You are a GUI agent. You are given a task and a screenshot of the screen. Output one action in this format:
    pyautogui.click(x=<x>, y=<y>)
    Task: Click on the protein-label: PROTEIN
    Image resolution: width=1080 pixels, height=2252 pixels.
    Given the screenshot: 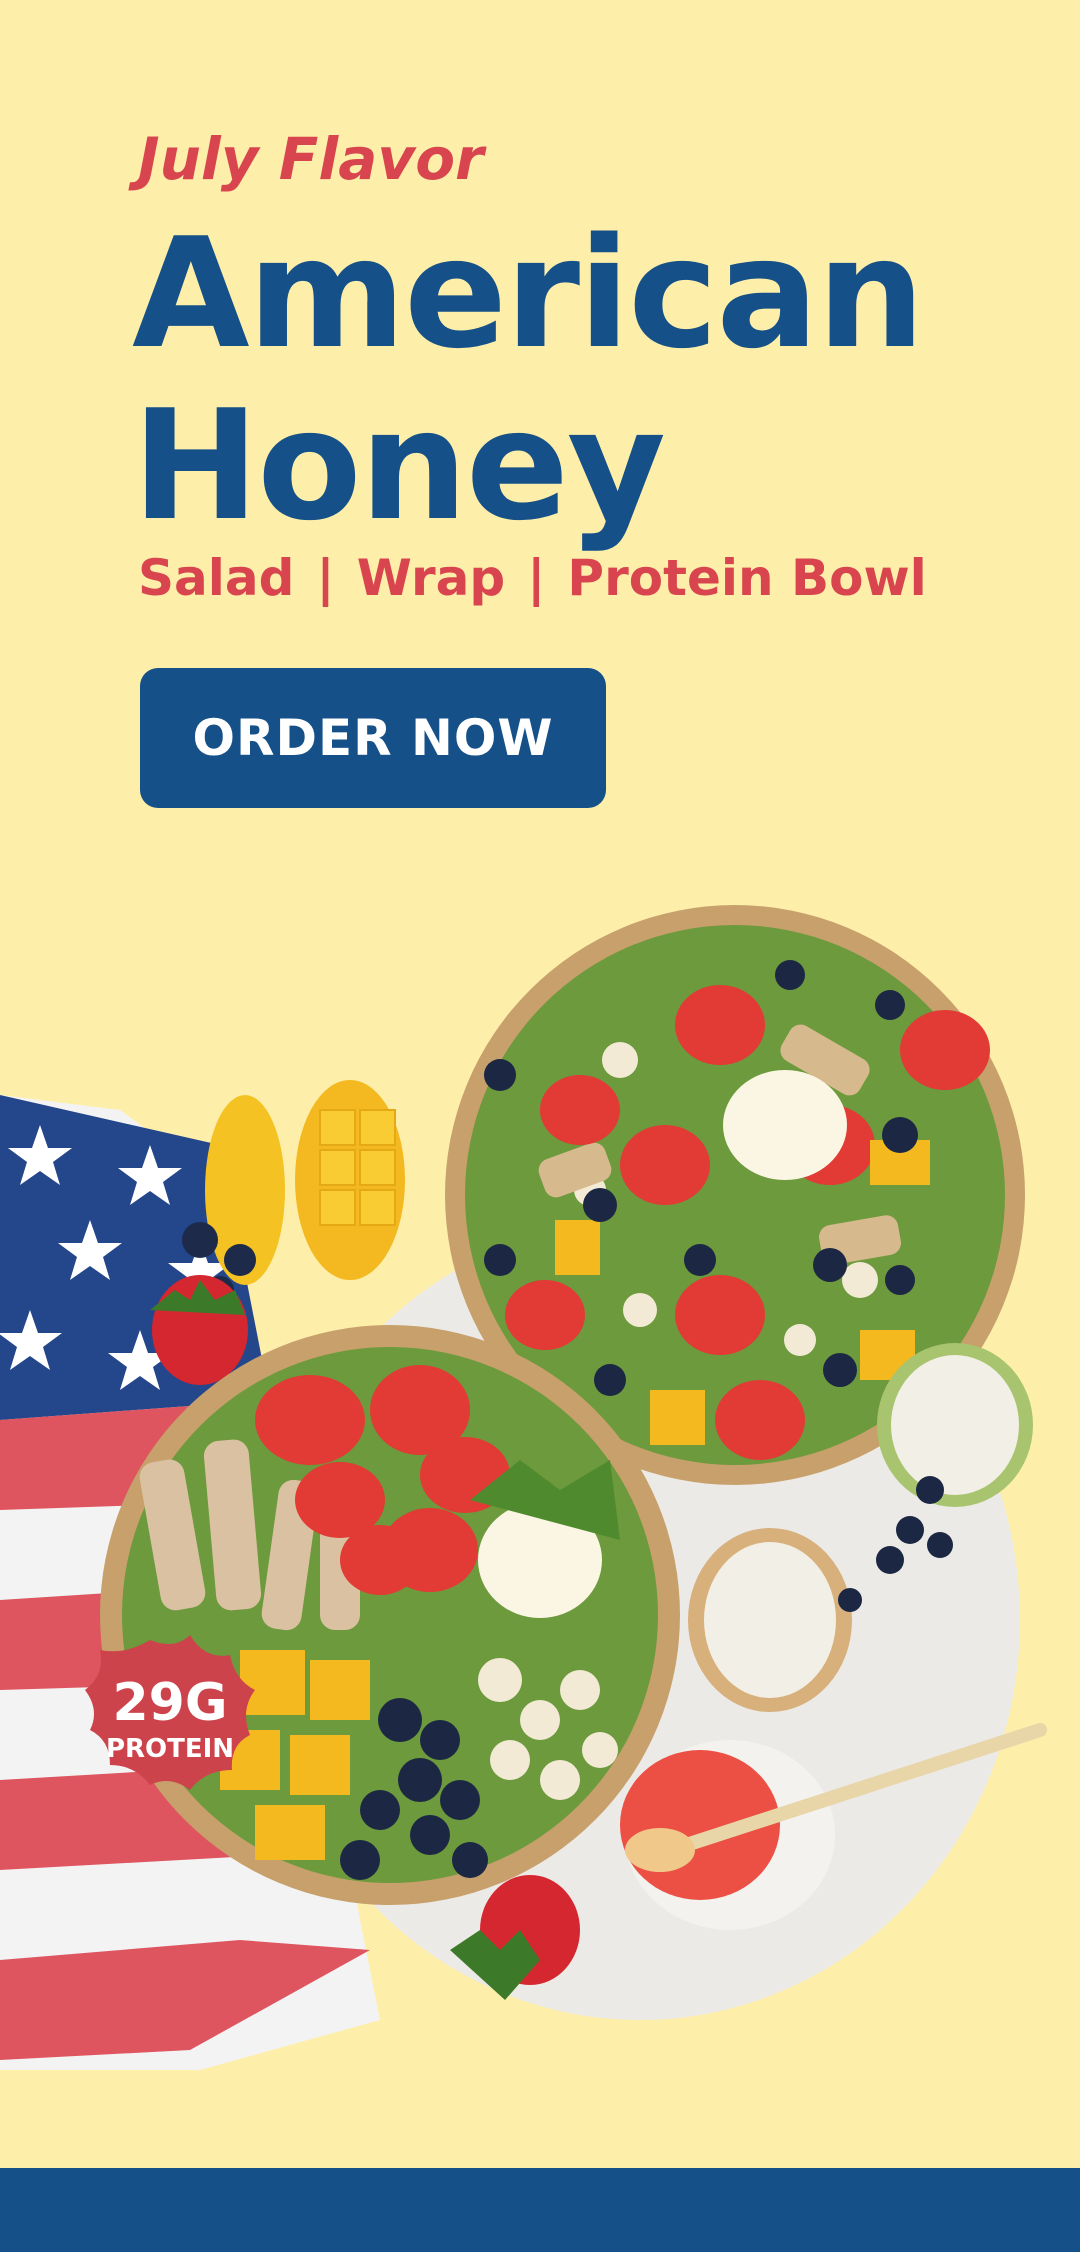 What is the action you would take?
    pyautogui.click(x=170, y=1749)
    